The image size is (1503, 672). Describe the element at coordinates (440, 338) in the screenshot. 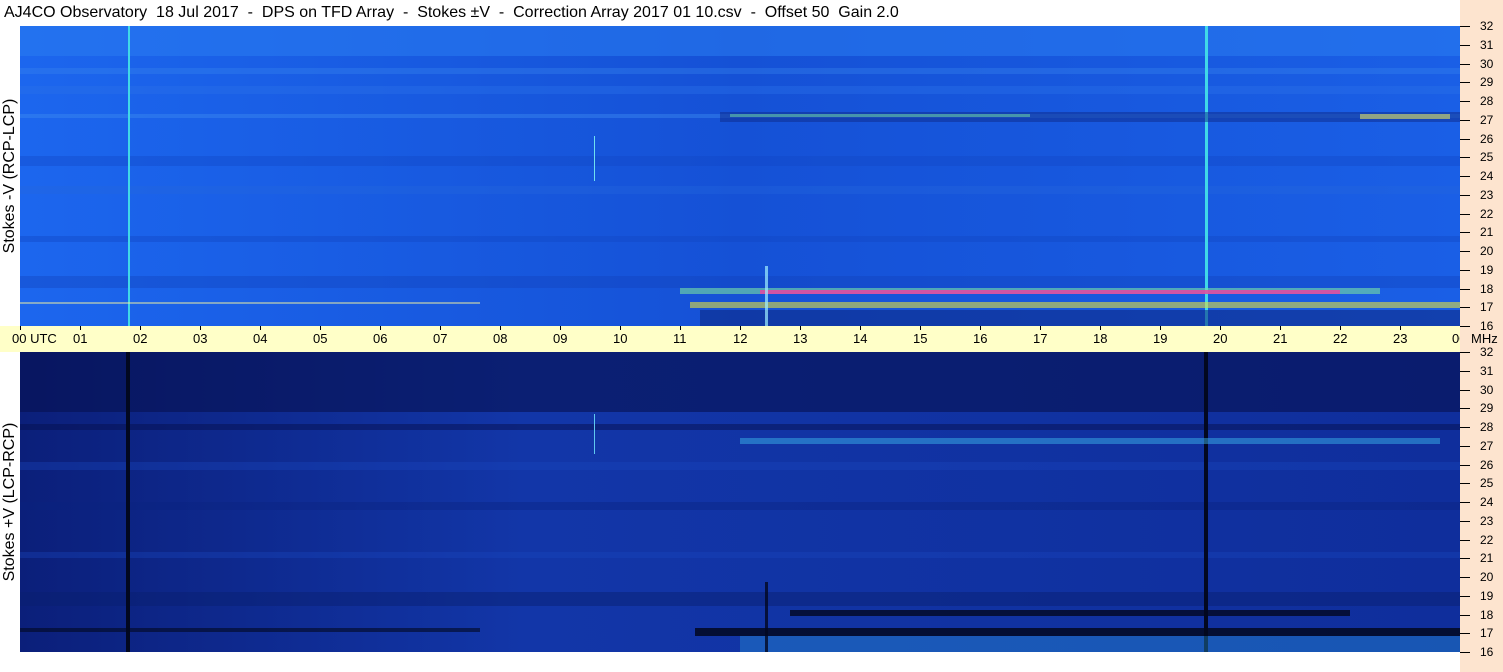

I see `time-tick-label: 07` at that location.